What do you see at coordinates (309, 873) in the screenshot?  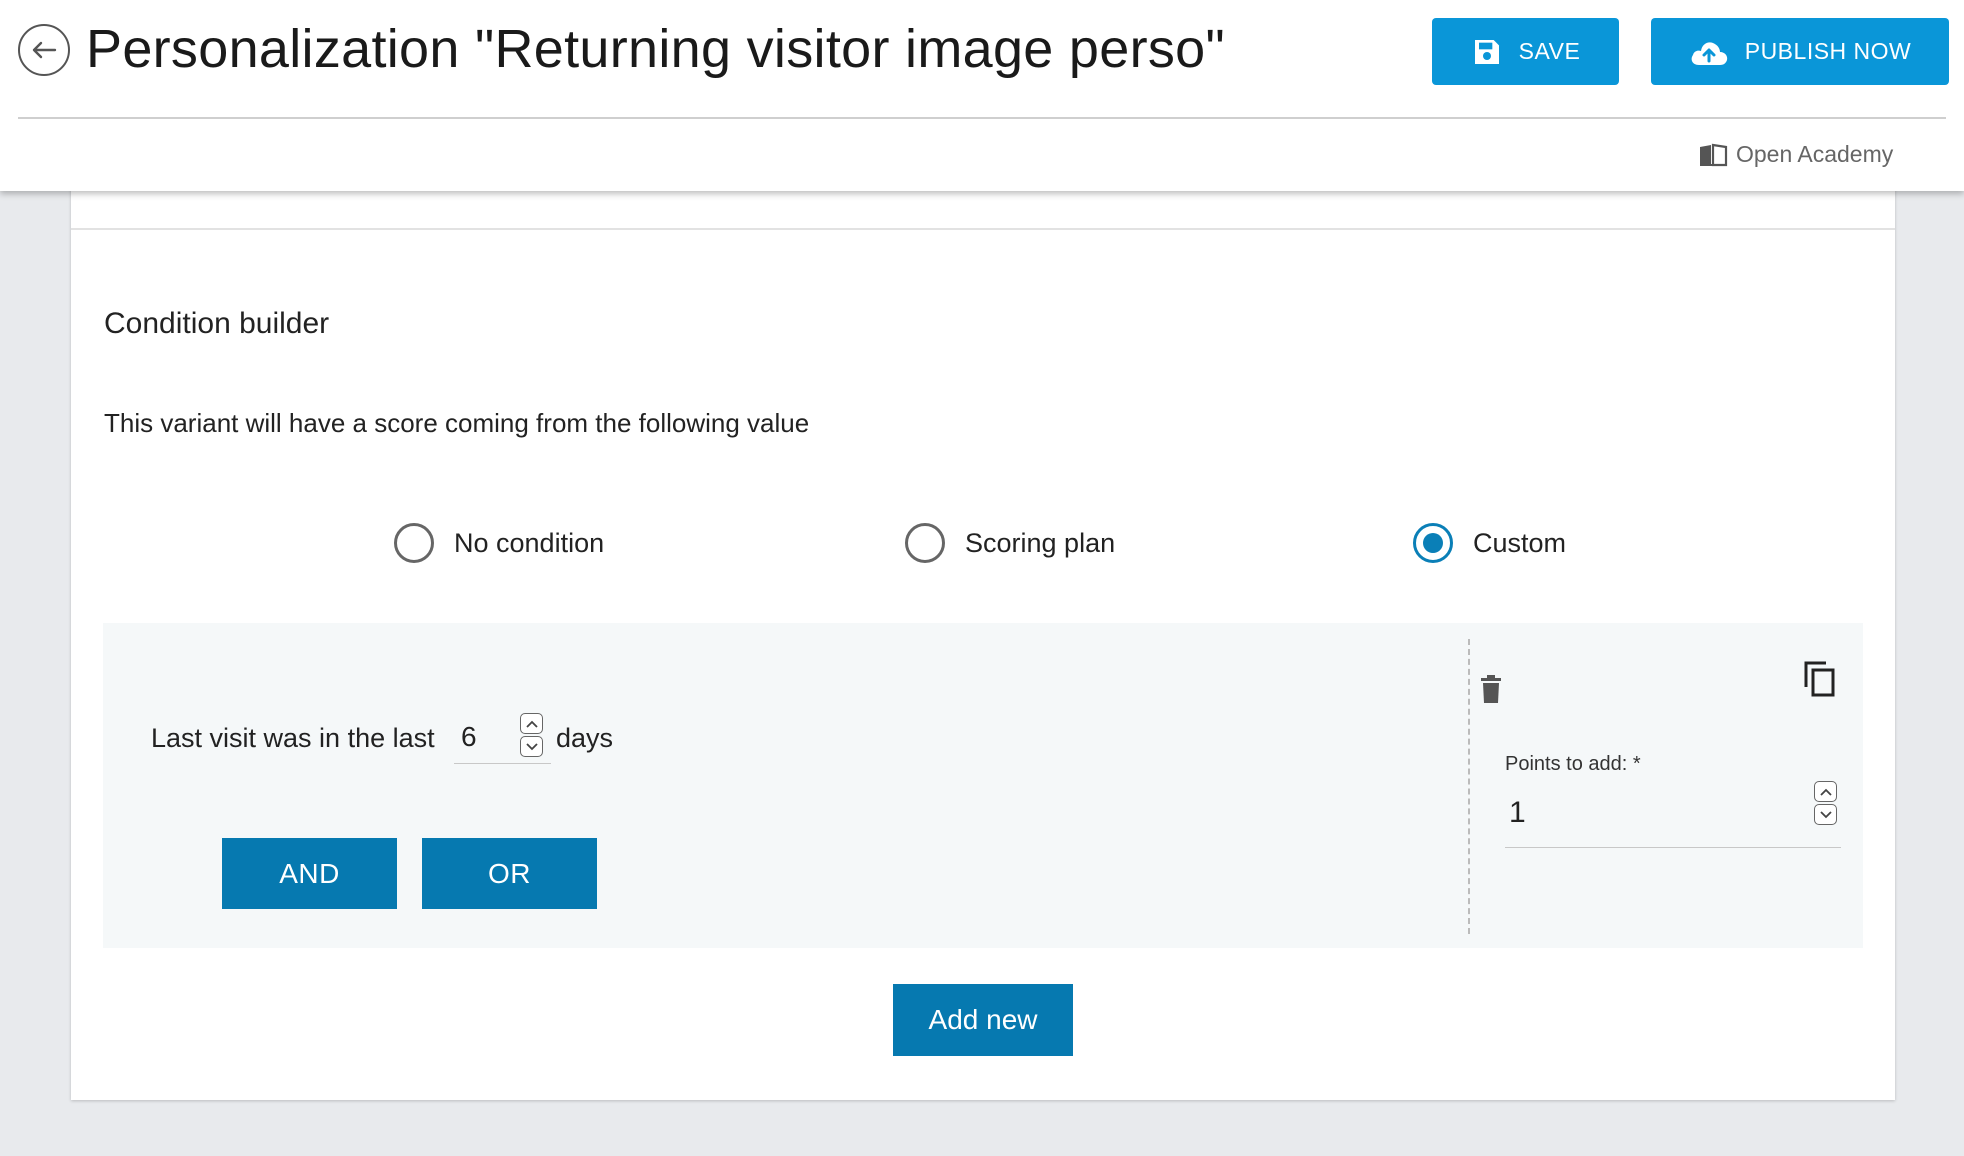 I see `and-button: AND` at bounding box center [309, 873].